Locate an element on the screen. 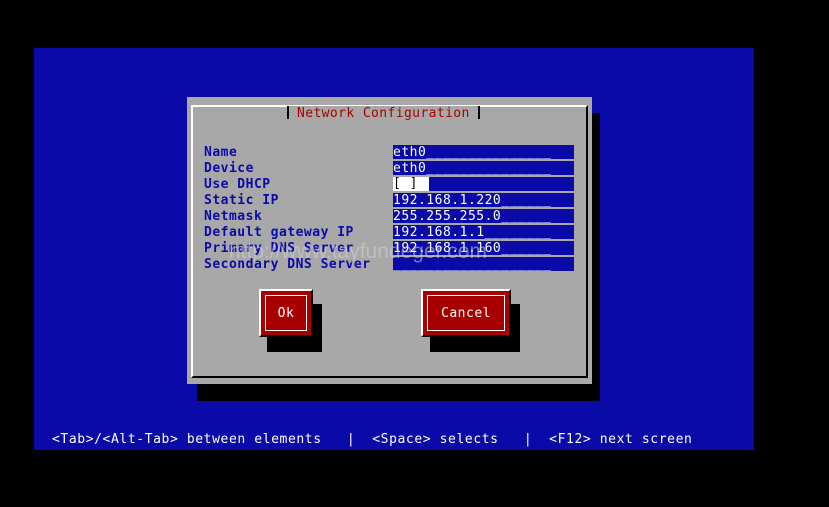  label-name: Name is located at coordinates (221, 152).